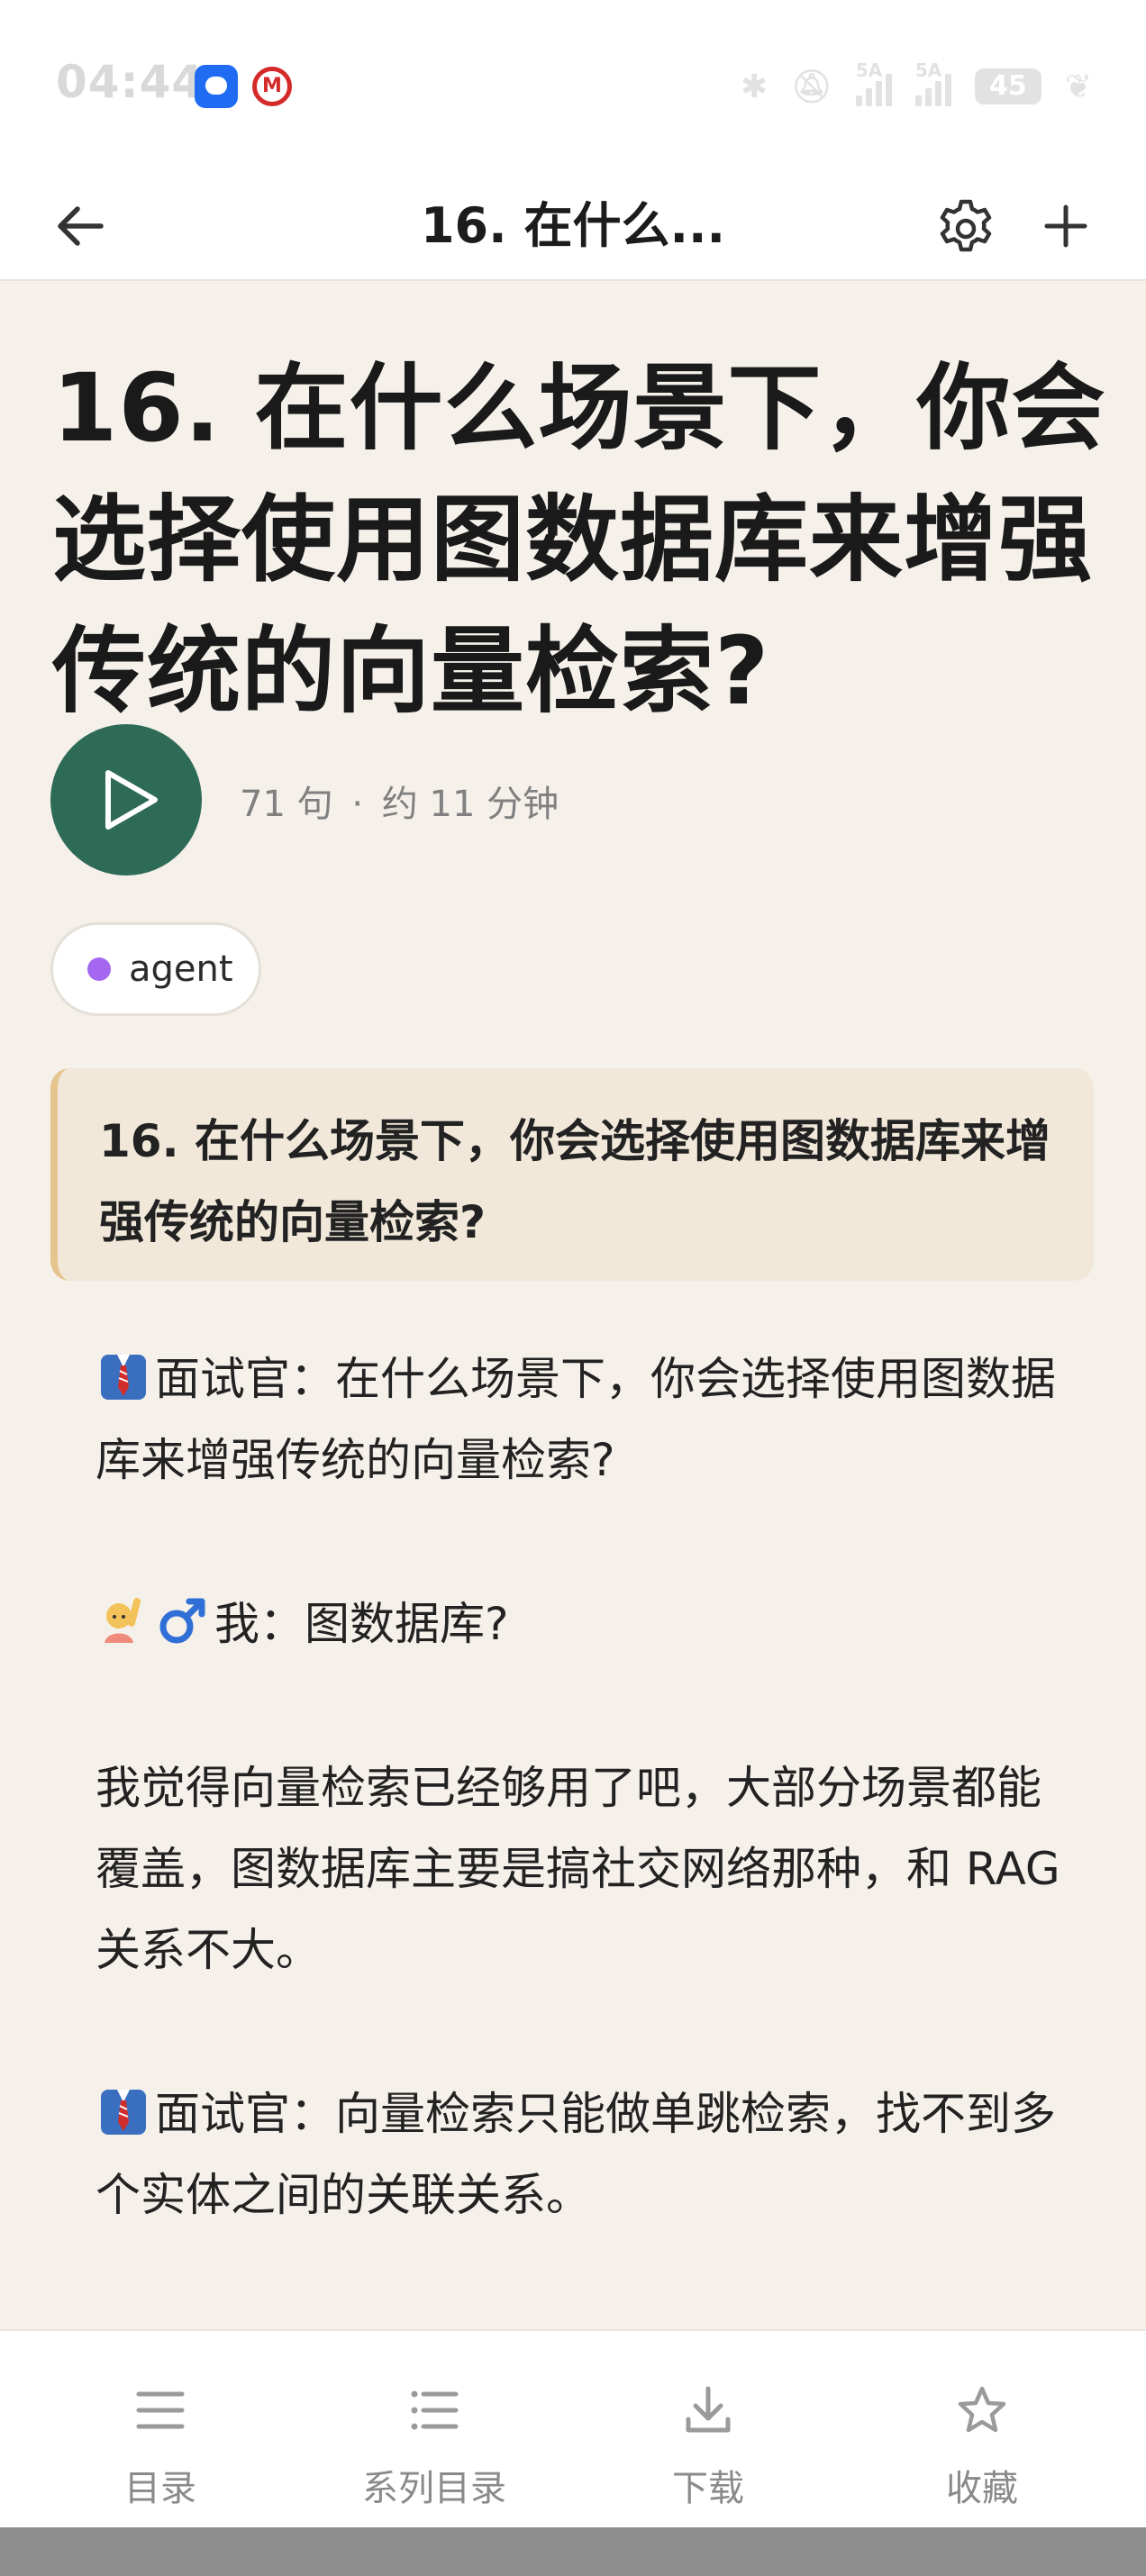 The width and height of the screenshot is (1146, 2576). I want to click on add-button, so click(1066, 226).